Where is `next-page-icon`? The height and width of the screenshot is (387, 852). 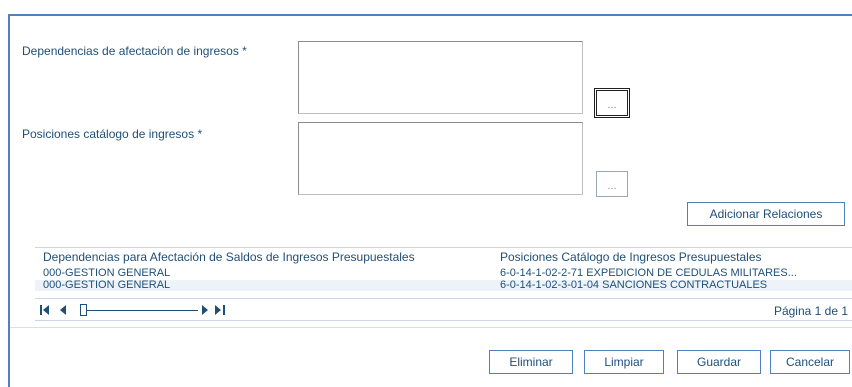
next-page-icon is located at coordinates (205, 310).